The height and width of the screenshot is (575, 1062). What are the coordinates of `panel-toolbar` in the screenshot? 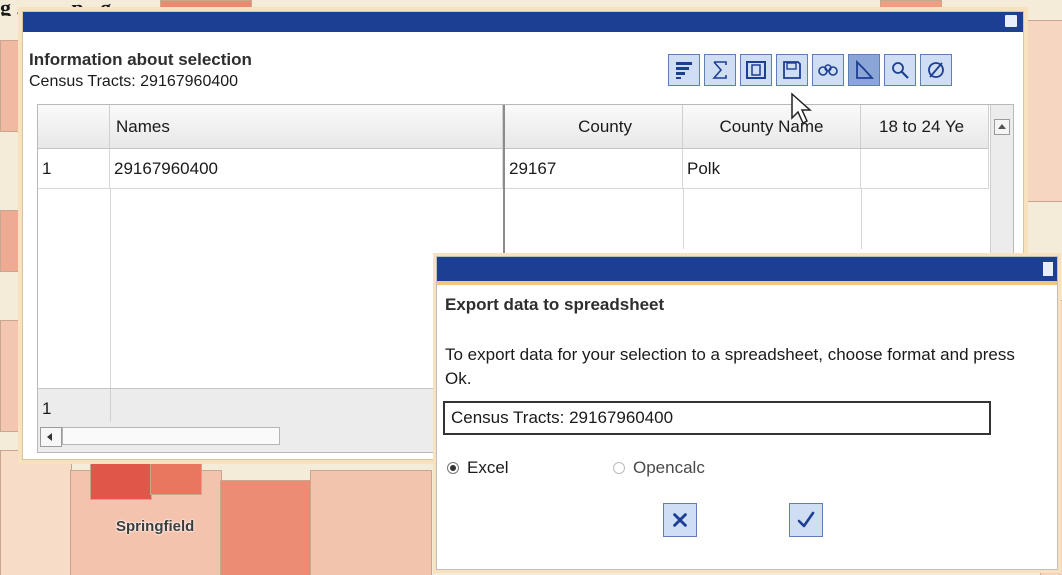 It's located at (810, 70).